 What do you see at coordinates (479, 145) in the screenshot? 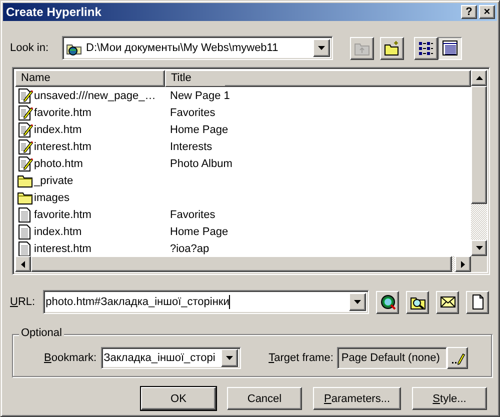
I see `scrollbar-thumb` at bounding box center [479, 145].